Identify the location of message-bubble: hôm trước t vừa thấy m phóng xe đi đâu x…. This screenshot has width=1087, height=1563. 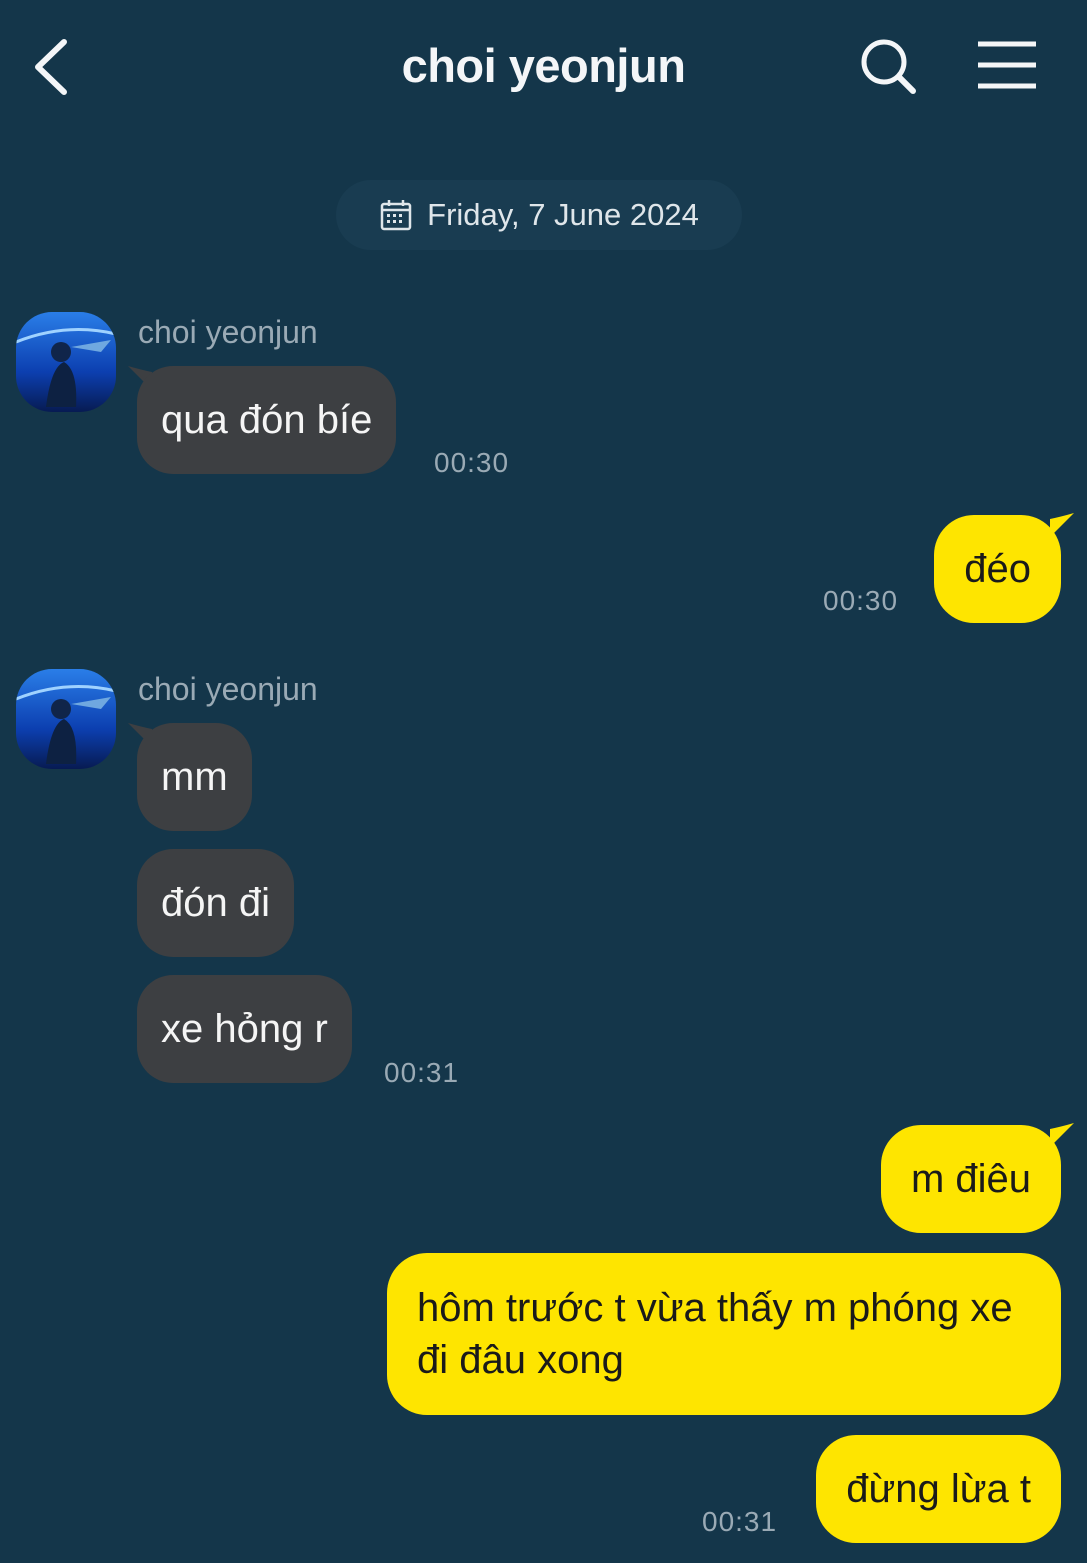
(724, 1334).